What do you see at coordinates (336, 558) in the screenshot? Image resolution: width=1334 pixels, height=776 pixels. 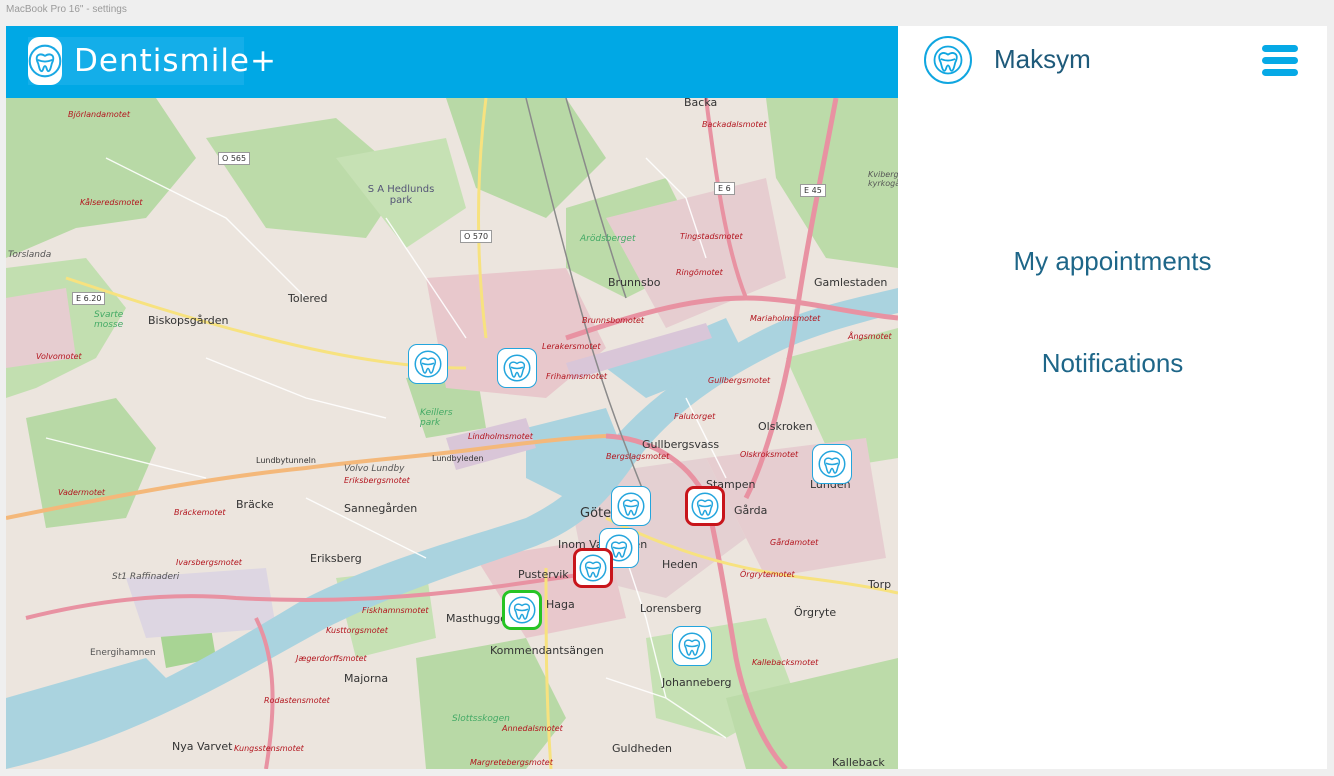 I see `map-place-label: Eriksberg` at bounding box center [336, 558].